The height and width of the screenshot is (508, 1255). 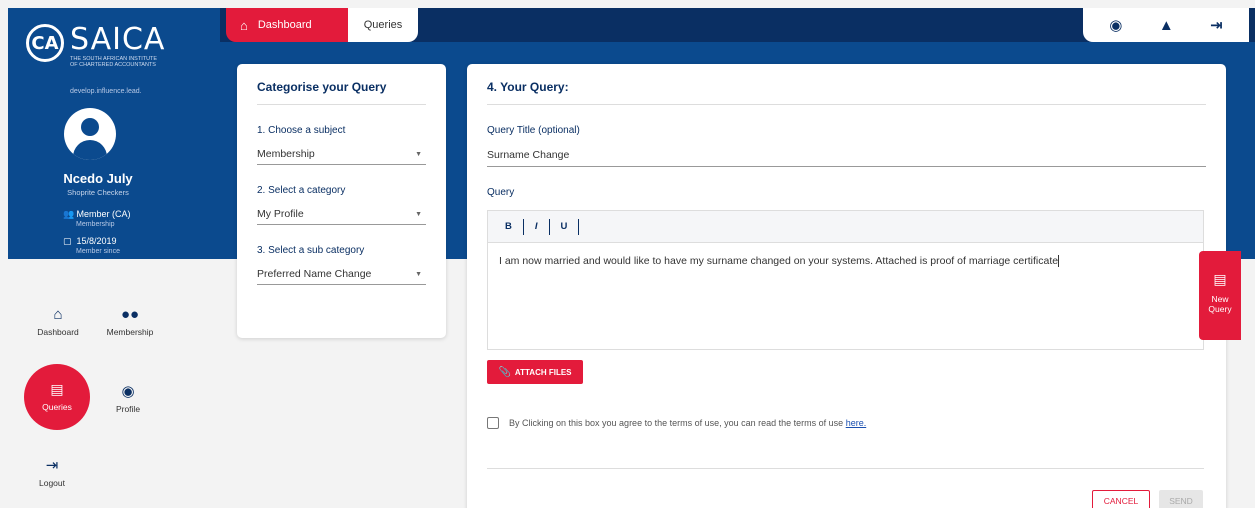 I want to click on italic-button: I, so click(x=537, y=226).